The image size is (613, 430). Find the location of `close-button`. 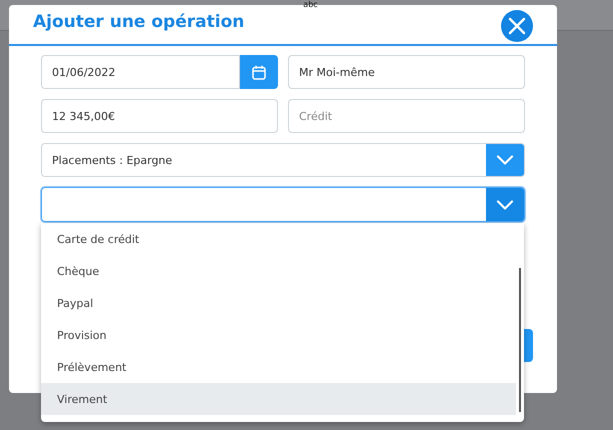

close-button is located at coordinates (517, 26).